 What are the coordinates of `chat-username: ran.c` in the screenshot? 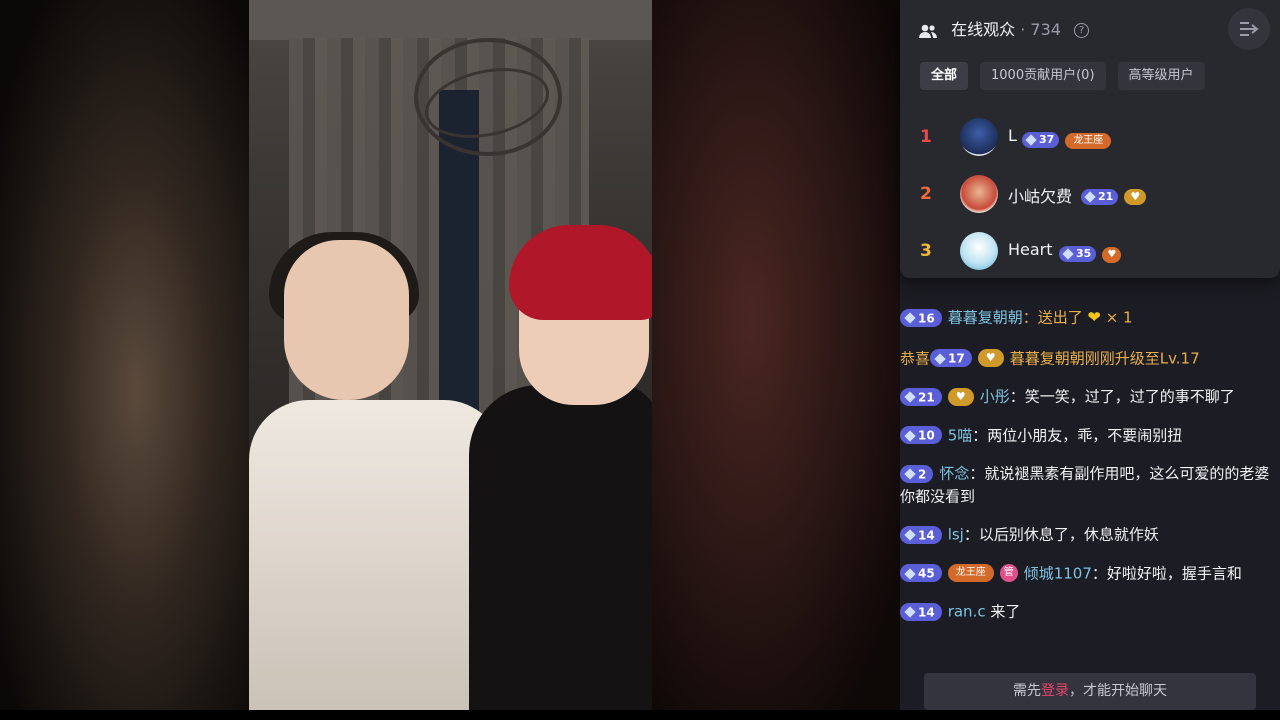 It's located at (967, 612).